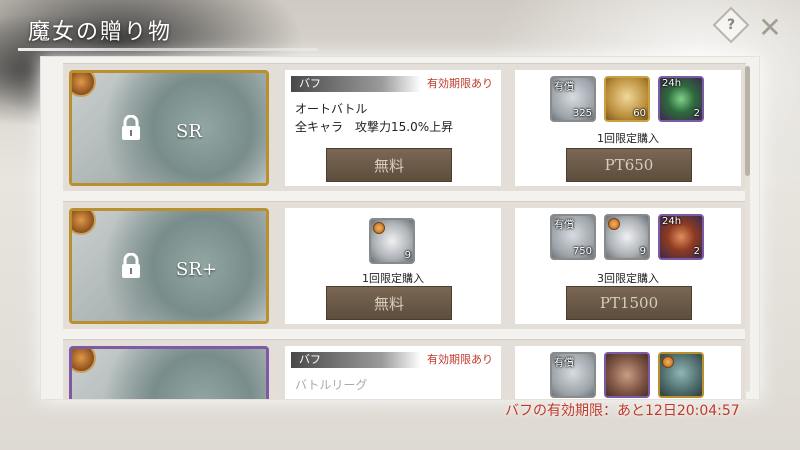 The height and width of the screenshot is (450, 800). What do you see at coordinates (747, 121) in the screenshot?
I see `scroll-thumb` at bounding box center [747, 121].